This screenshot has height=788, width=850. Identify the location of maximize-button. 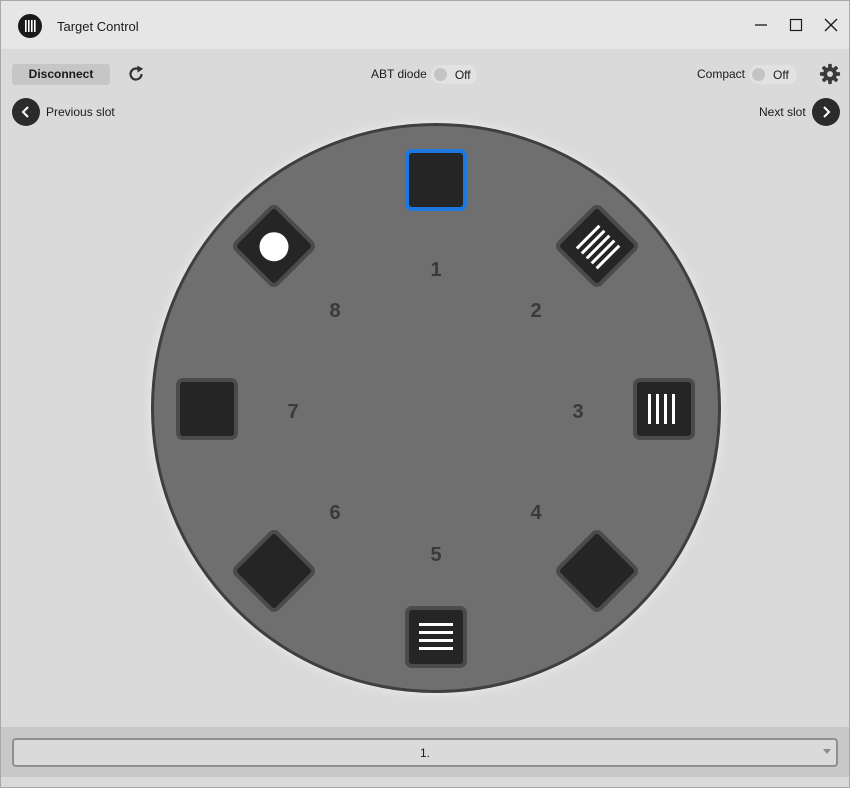
(796, 25).